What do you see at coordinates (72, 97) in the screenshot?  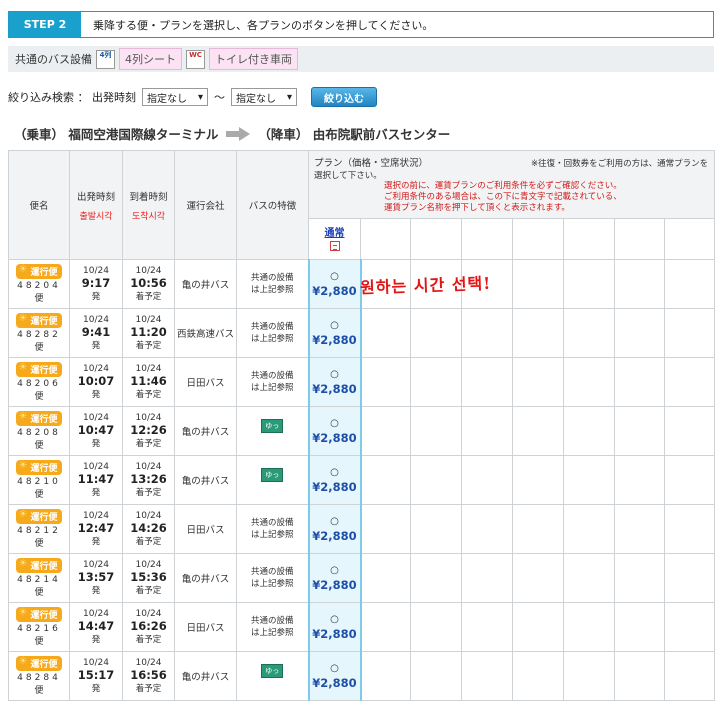 I see `filter-label: 絞り込み検索 ： 出発時刻` at bounding box center [72, 97].